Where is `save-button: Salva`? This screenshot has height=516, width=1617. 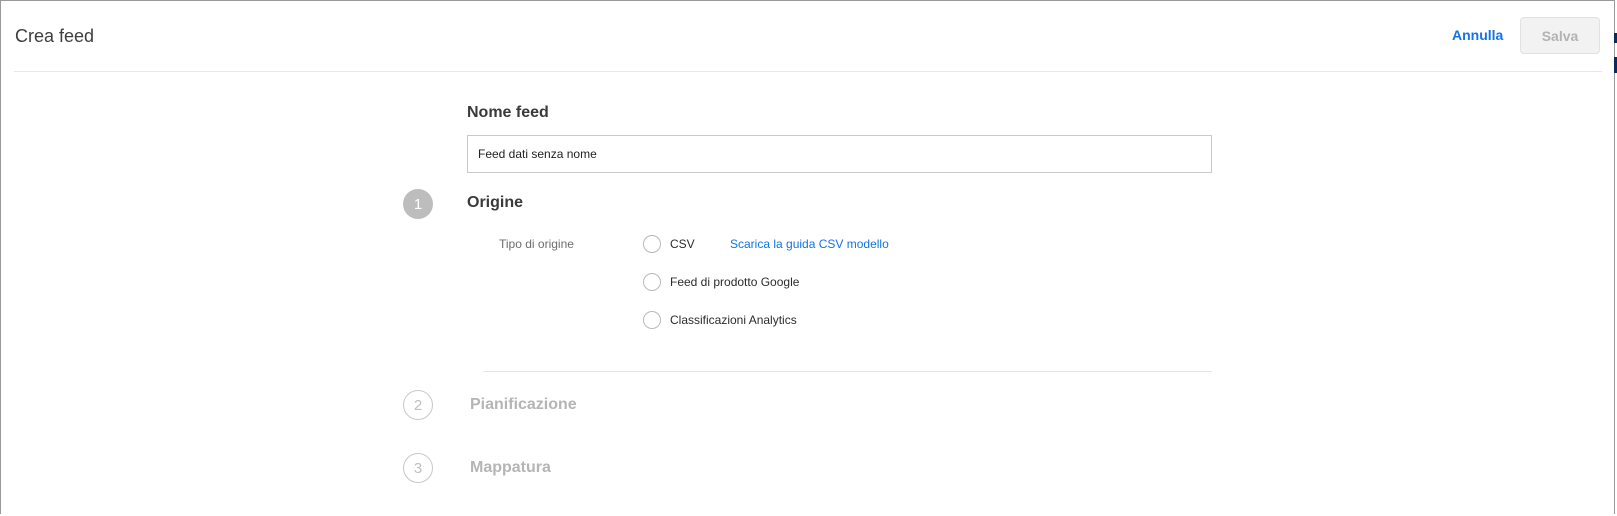
save-button: Salva is located at coordinates (1560, 35).